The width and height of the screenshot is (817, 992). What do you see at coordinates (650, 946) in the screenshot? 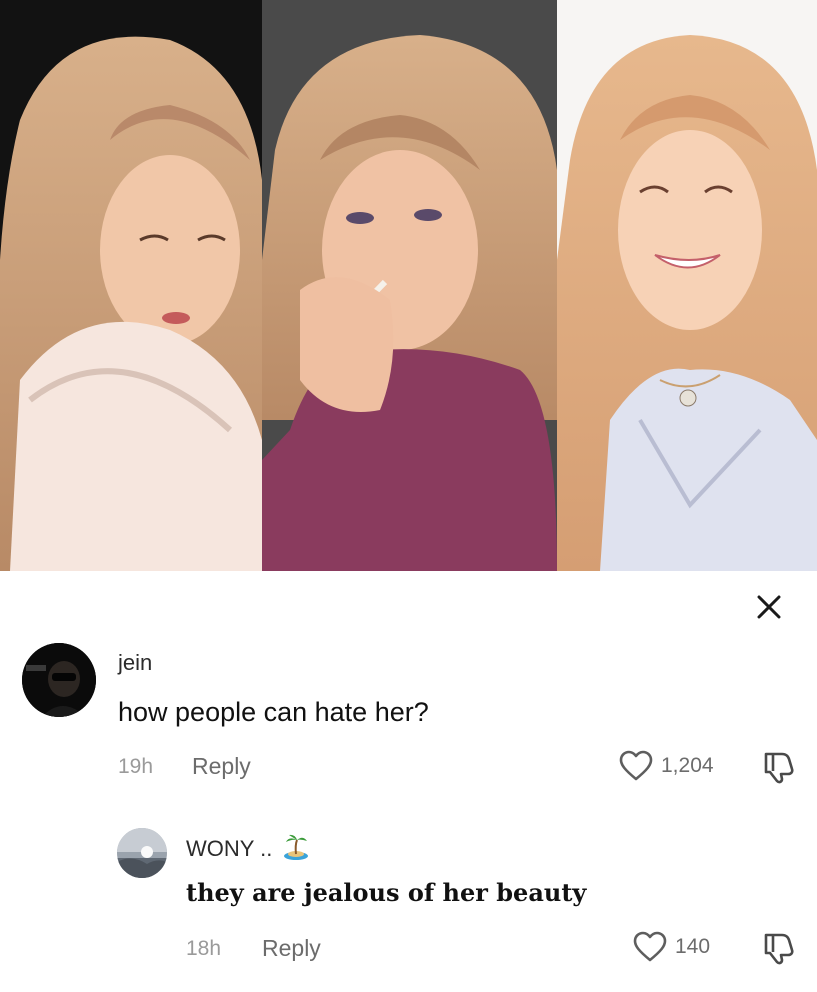
I see `heart-outline-icon` at bounding box center [650, 946].